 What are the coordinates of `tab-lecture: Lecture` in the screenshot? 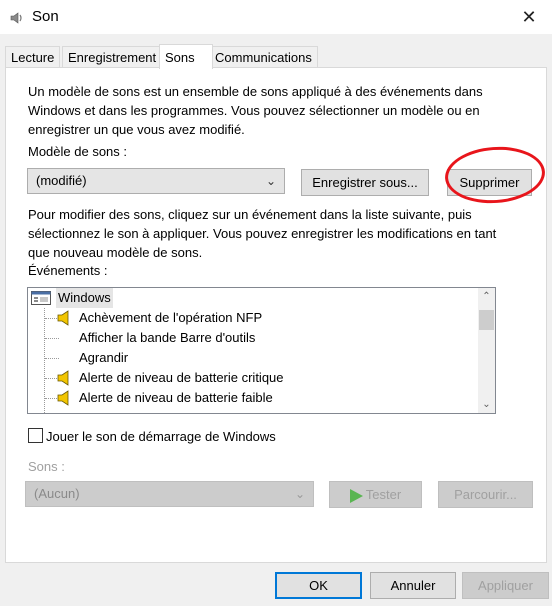 It's located at (33, 57).